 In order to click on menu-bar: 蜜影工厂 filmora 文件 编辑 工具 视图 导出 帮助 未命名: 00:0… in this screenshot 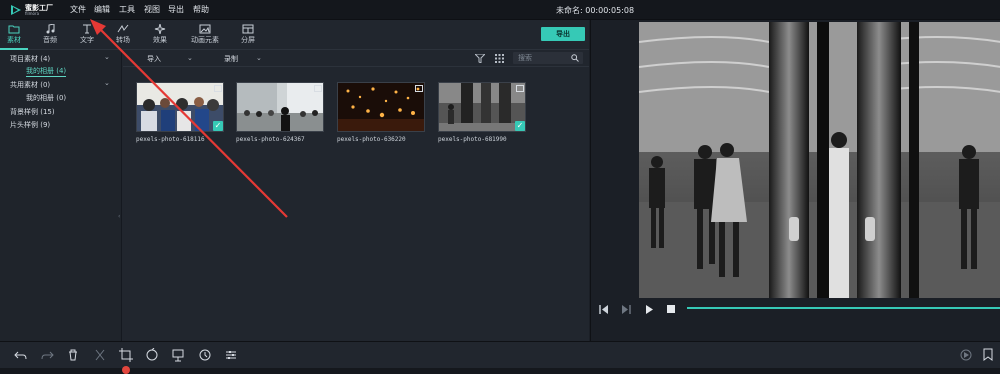, I will do `click(500, 10)`.